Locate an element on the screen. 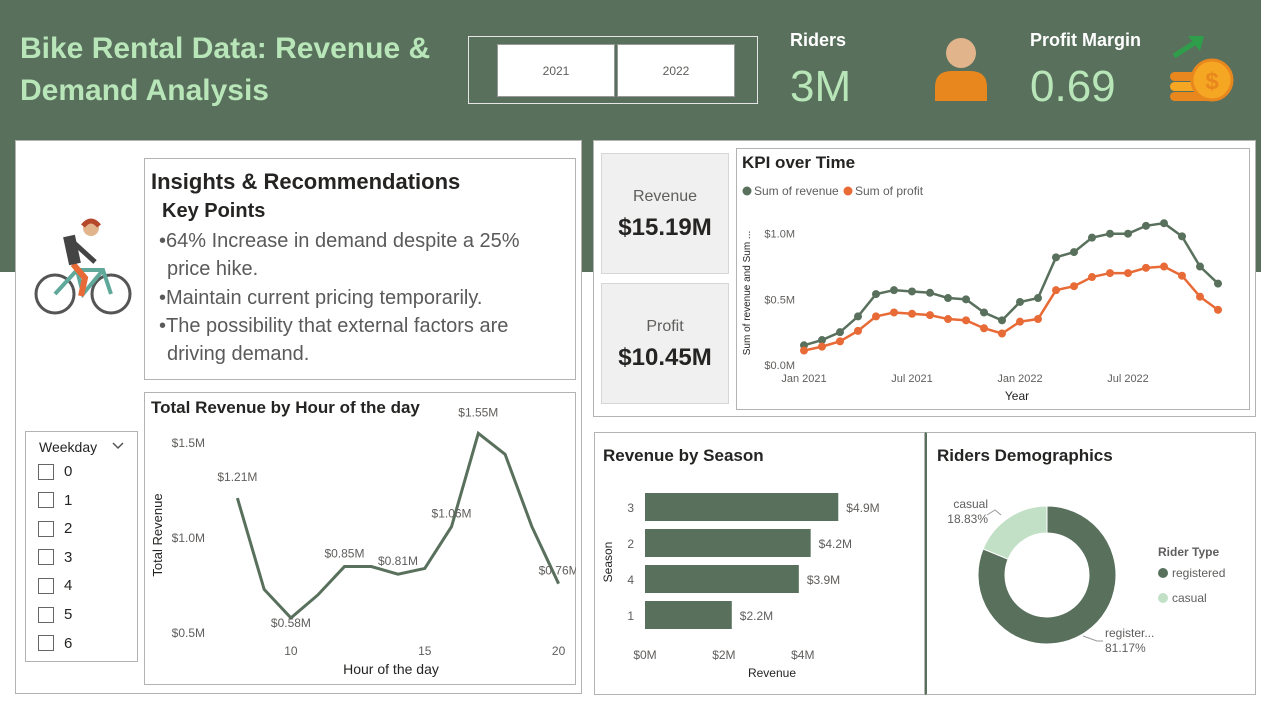  y-tick-label: $0.5M is located at coordinates (188, 633).